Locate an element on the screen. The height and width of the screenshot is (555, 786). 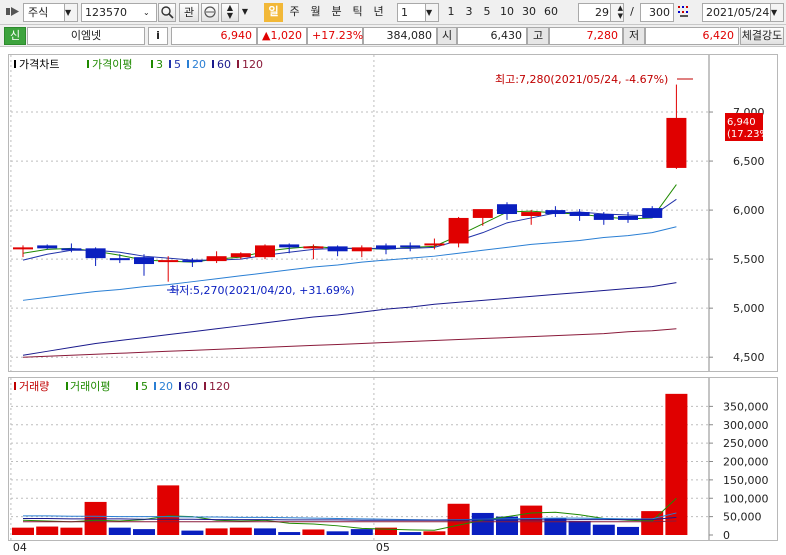
period-tab: 월 is located at coordinates (315, 12).